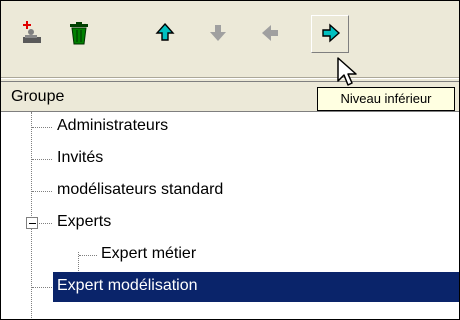 Image resolution: width=460 pixels, height=320 pixels. Describe the element at coordinates (38, 96) in the screenshot. I see `column-header-label: Groupe` at that location.